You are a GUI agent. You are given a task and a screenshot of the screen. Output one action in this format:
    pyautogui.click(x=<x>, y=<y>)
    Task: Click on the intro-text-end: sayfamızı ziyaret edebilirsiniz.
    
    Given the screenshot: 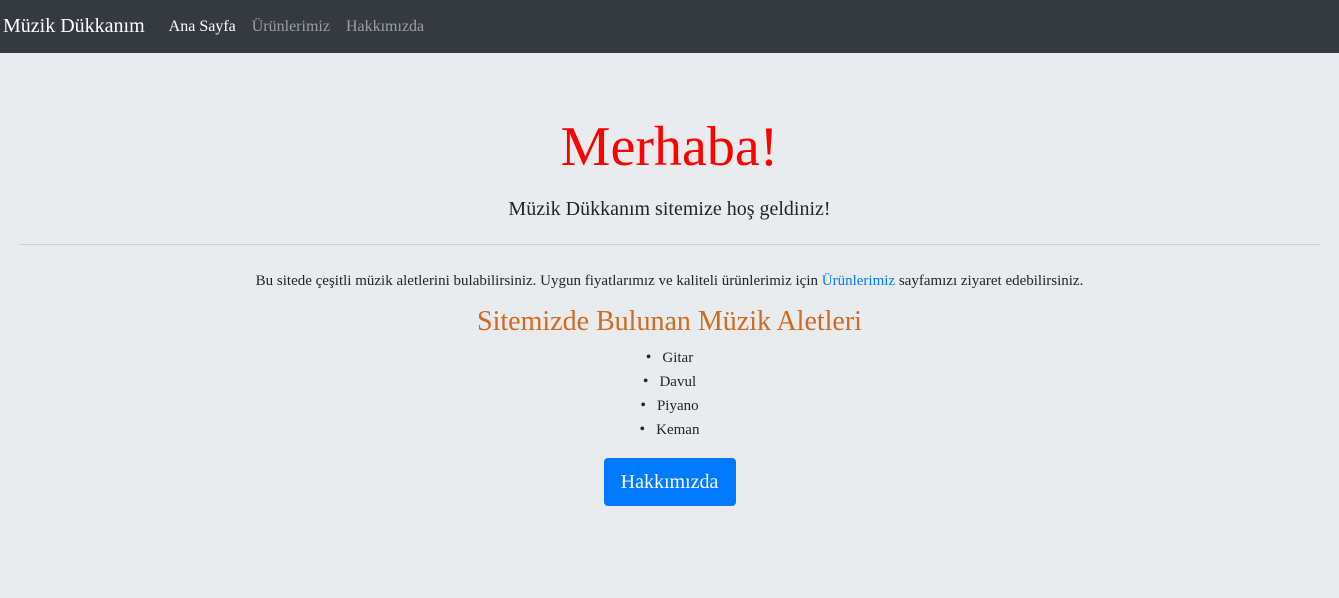 What is the action you would take?
    pyautogui.click(x=989, y=281)
    